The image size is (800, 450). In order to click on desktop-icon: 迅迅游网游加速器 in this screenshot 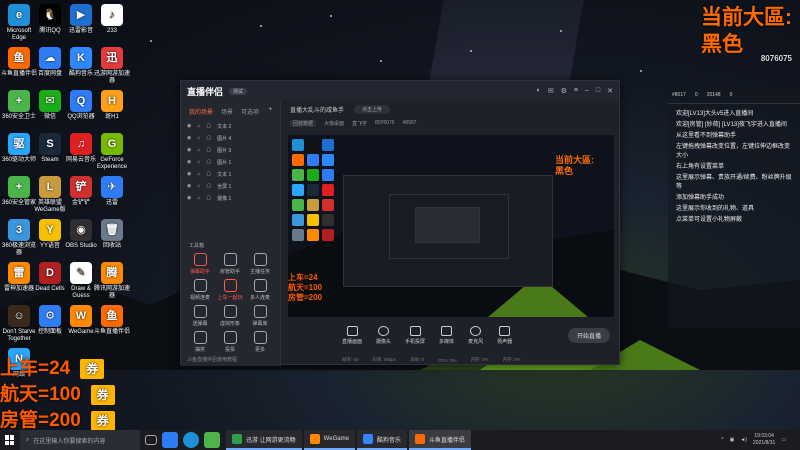, I will do `click(112, 66)`.